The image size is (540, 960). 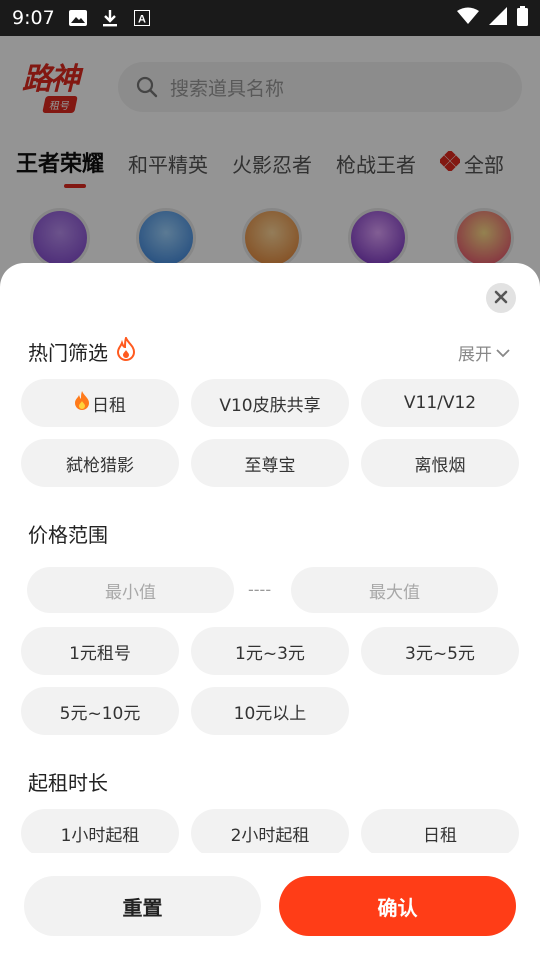 I want to click on chip-price-3-5: 3元~5元, so click(x=440, y=651).